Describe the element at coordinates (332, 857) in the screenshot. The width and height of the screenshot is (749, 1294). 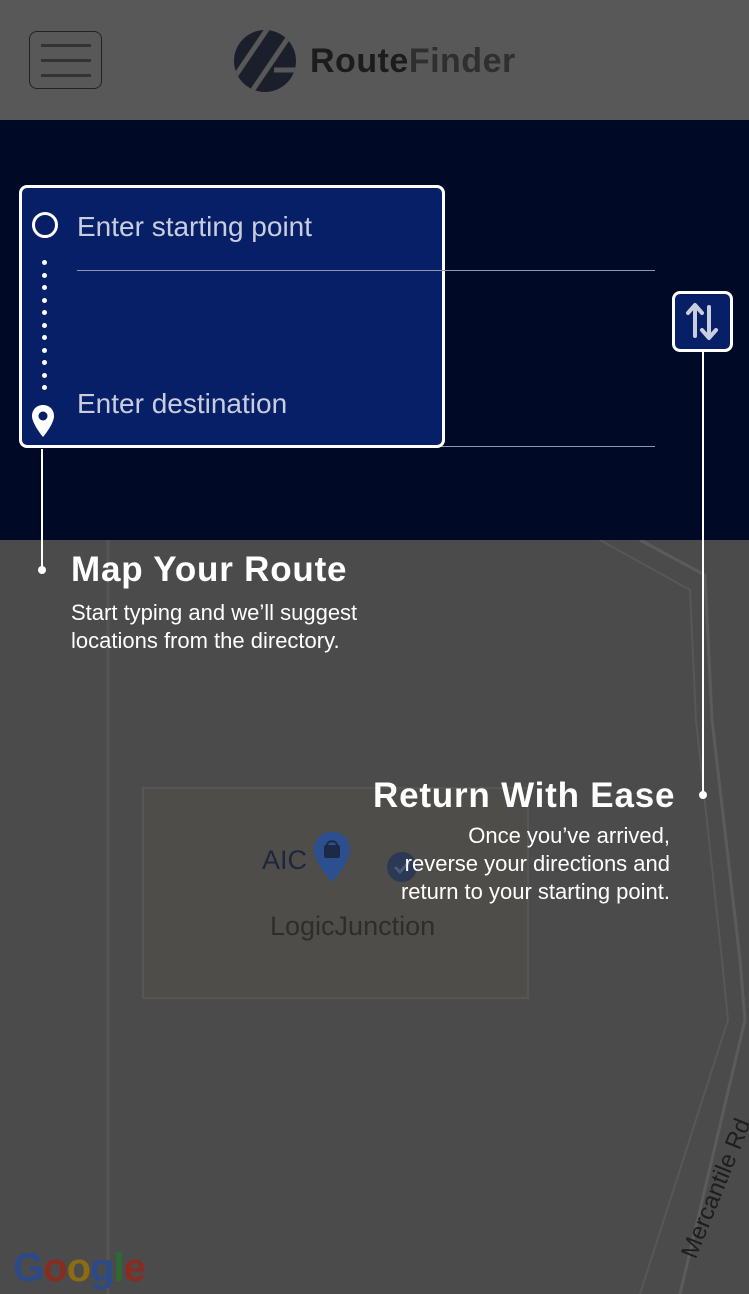
I see `shopping-bag-pin-icon` at that location.